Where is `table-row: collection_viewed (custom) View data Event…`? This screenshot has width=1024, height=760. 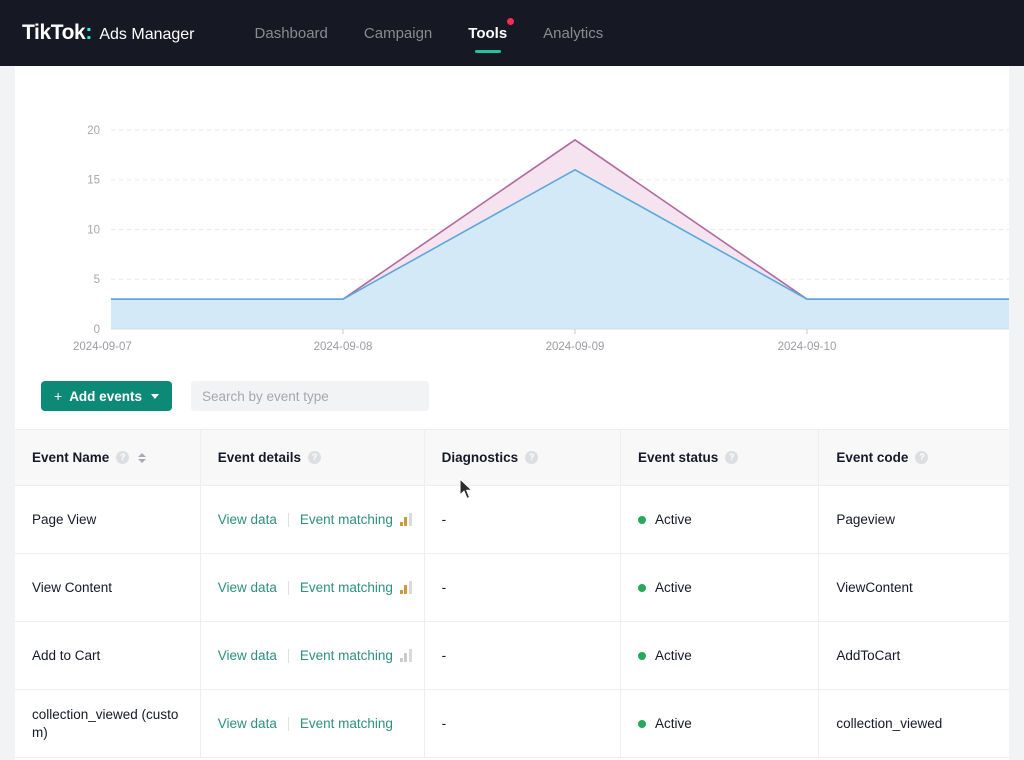 table-row: collection_viewed (custom) View data Event… is located at coordinates (512, 723).